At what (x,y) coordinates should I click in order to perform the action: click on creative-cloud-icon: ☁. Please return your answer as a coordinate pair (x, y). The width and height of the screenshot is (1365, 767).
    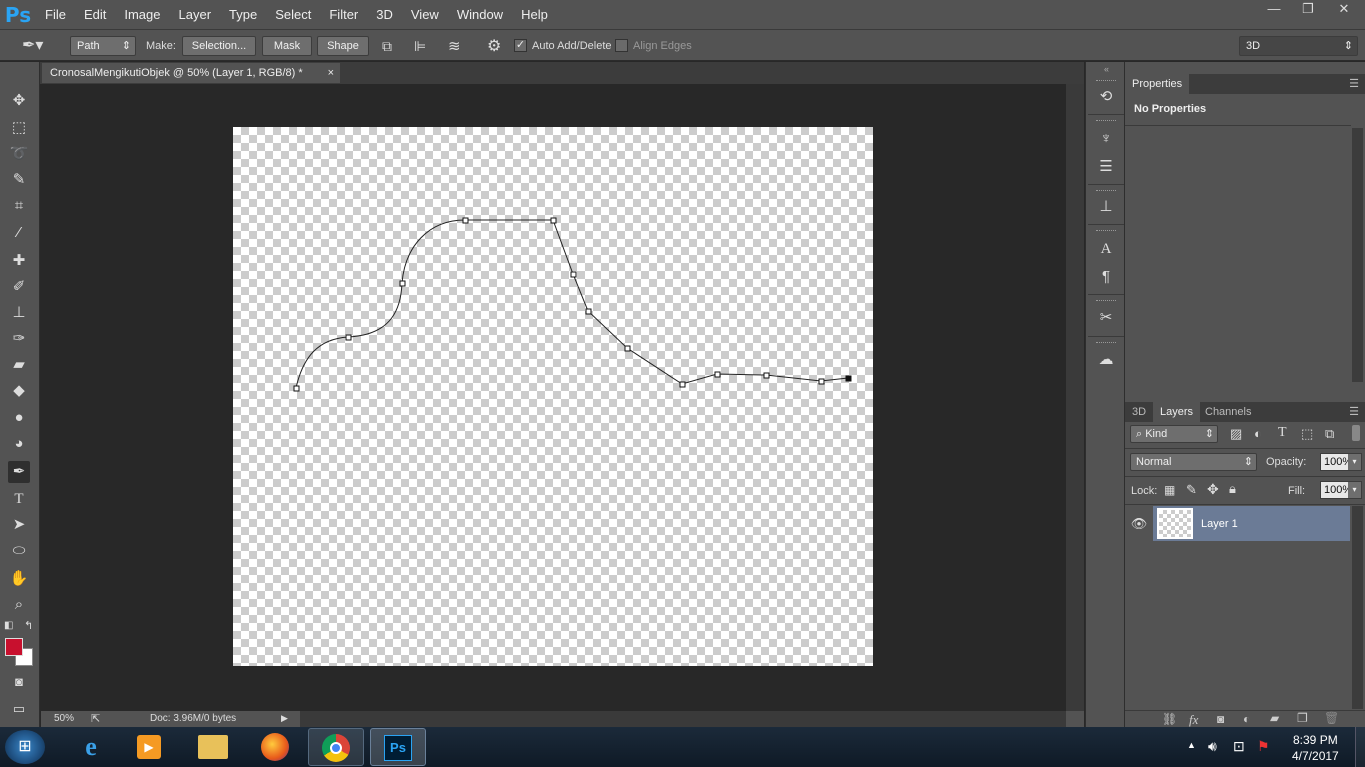
    Looking at the image, I should click on (1106, 360).